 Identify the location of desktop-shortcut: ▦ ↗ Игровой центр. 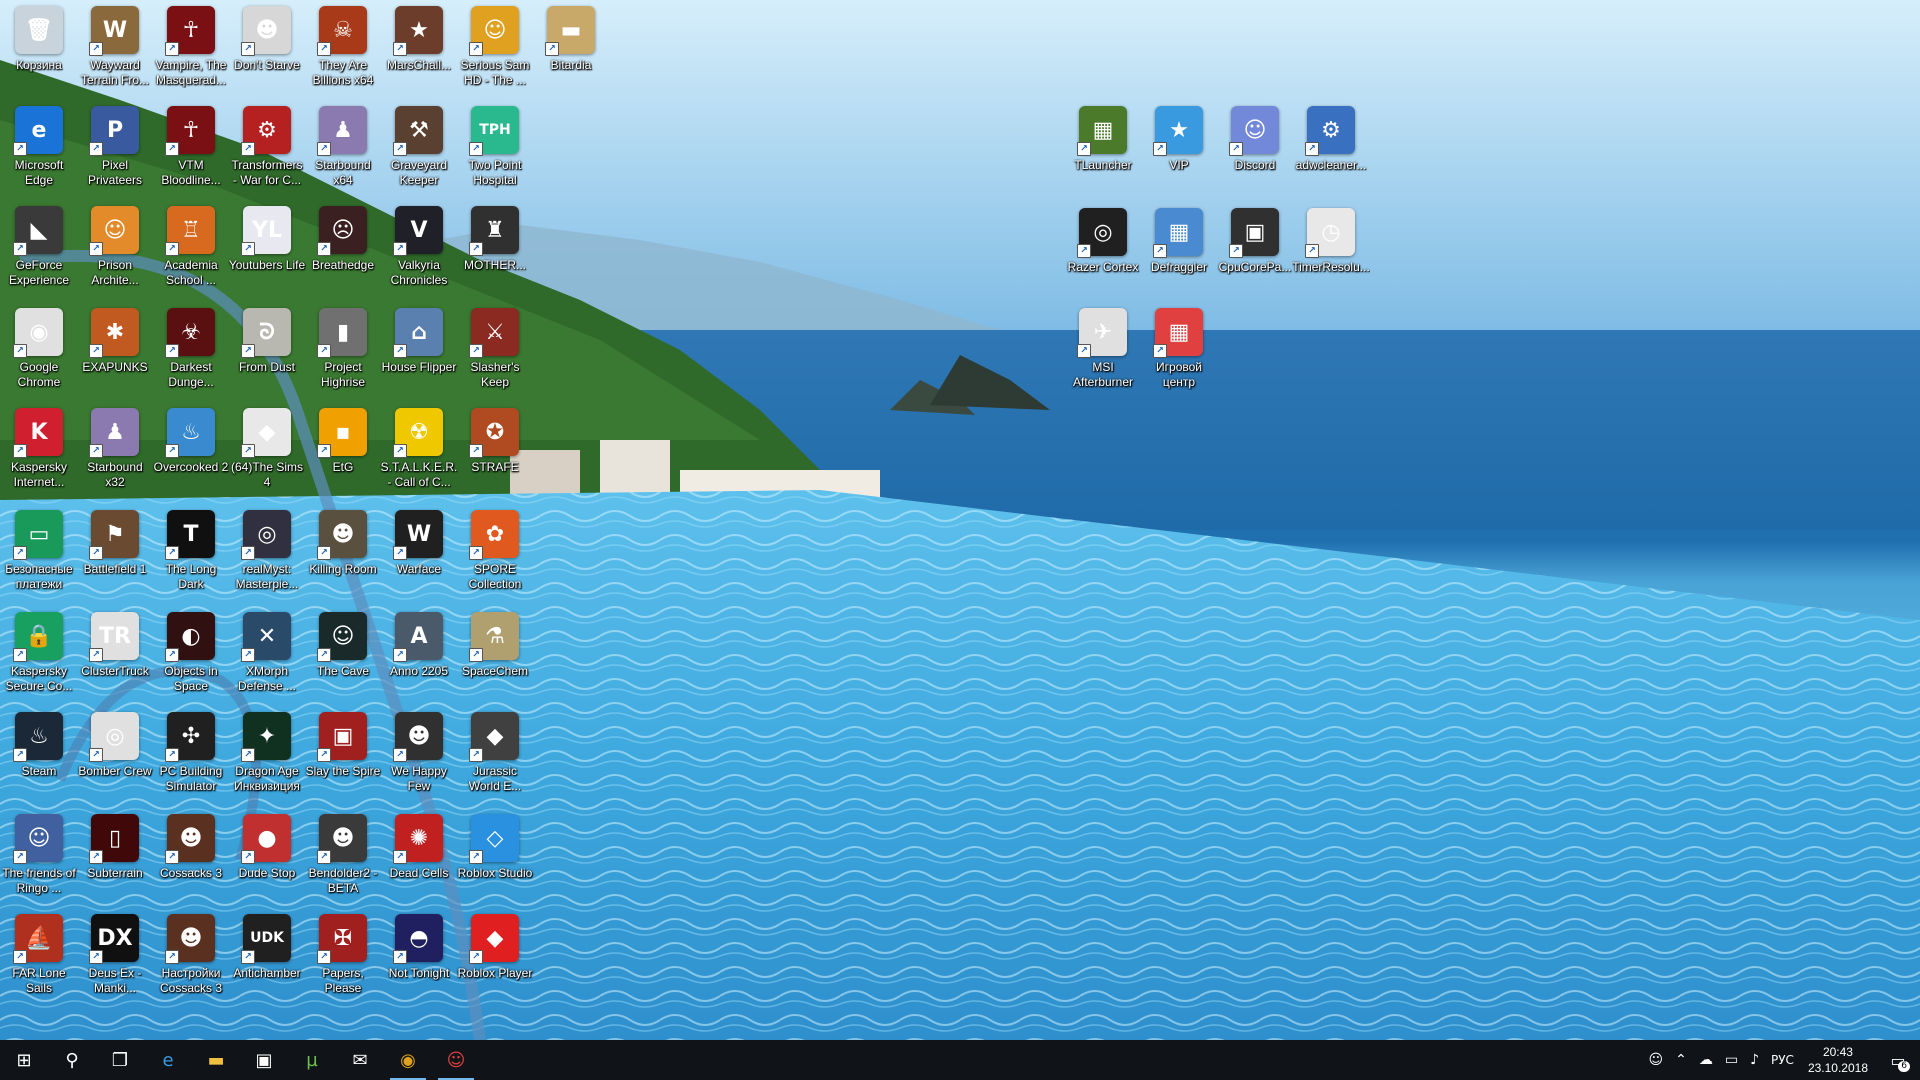
(1179, 352).